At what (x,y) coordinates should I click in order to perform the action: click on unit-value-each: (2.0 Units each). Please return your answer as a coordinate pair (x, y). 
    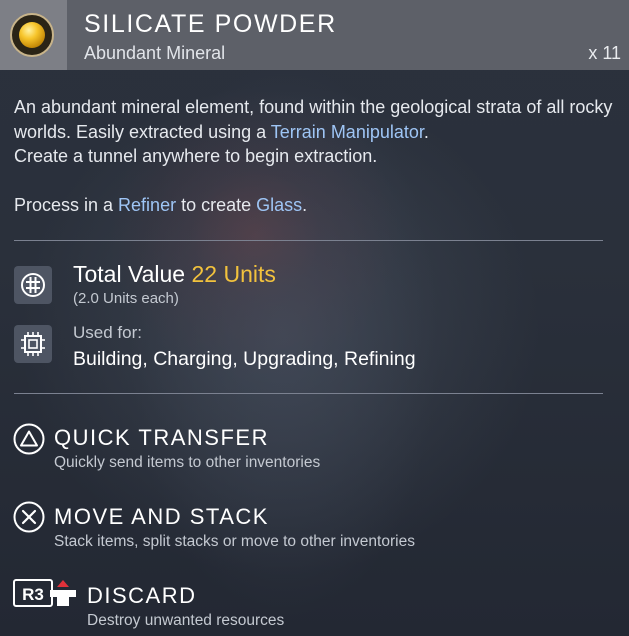
    Looking at the image, I should click on (126, 298).